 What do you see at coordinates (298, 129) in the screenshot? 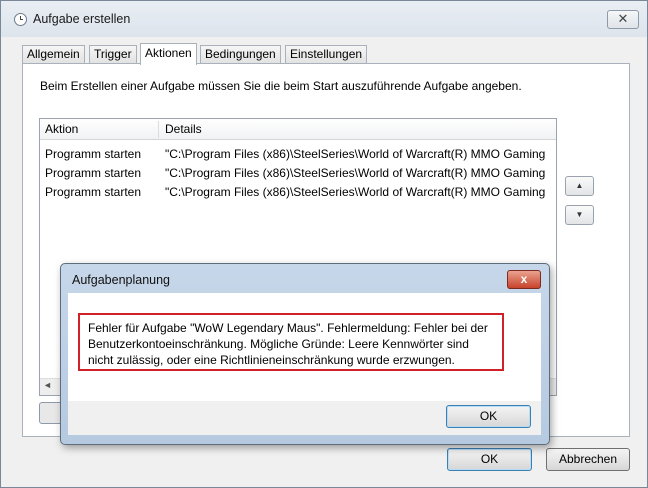
I see `list-header: Aktion Details` at bounding box center [298, 129].